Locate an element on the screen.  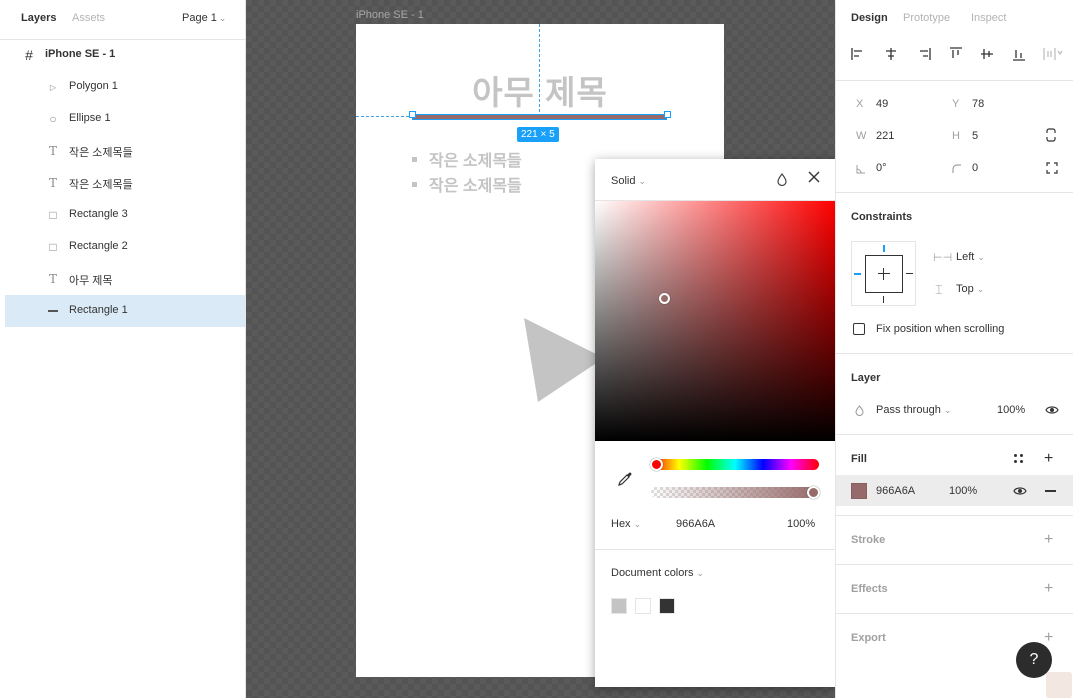
color-picker-header: Solid ⌄ is located at coordinates (715, 180).